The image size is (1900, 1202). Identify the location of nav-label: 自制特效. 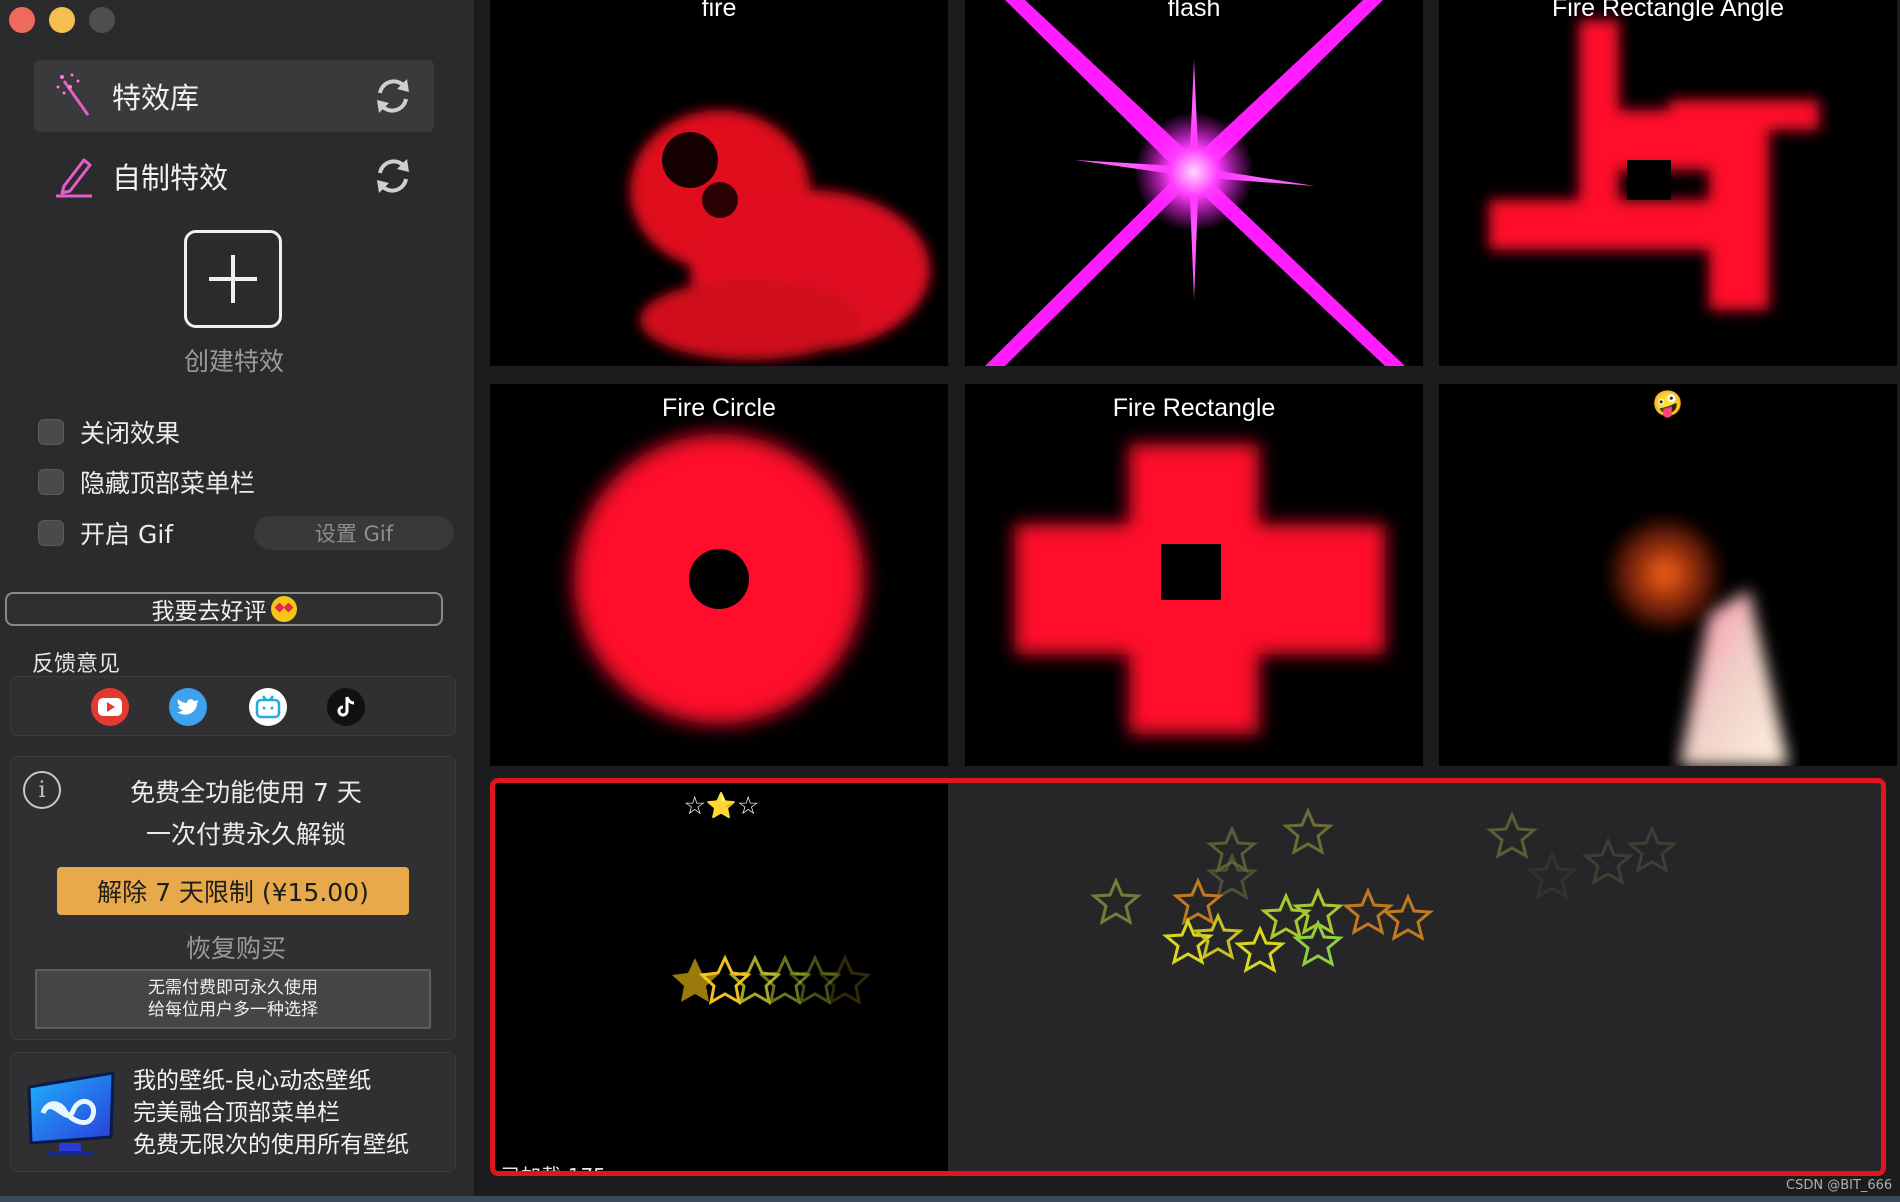
(170, 178).